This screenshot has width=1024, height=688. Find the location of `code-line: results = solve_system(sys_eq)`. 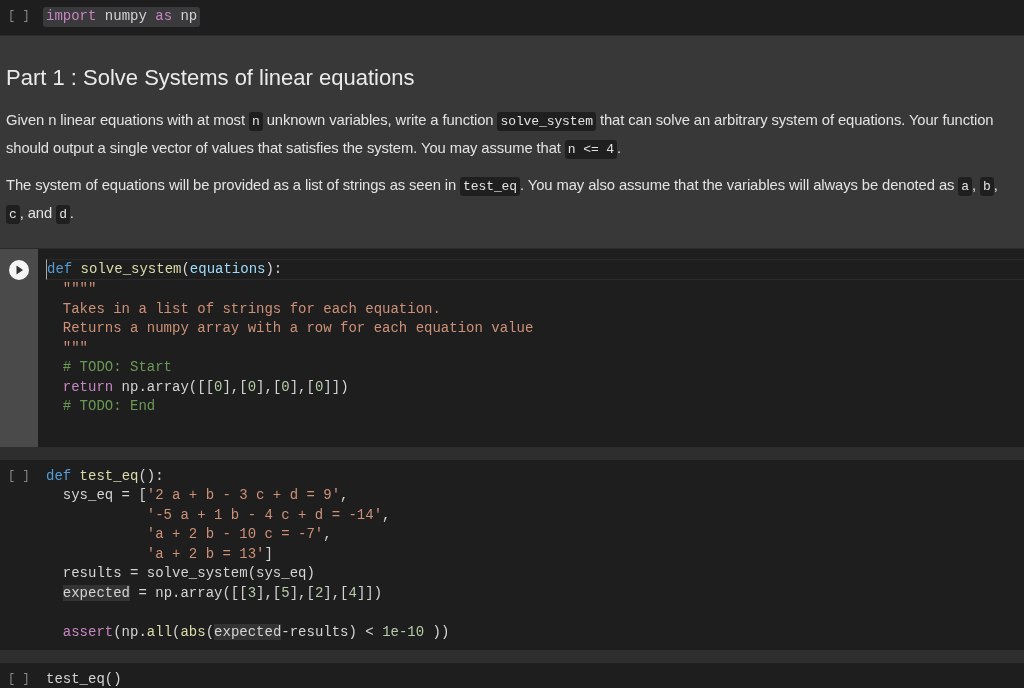

code-line: results = solve_system(sys_eq) is located at coordinates (188, 573).